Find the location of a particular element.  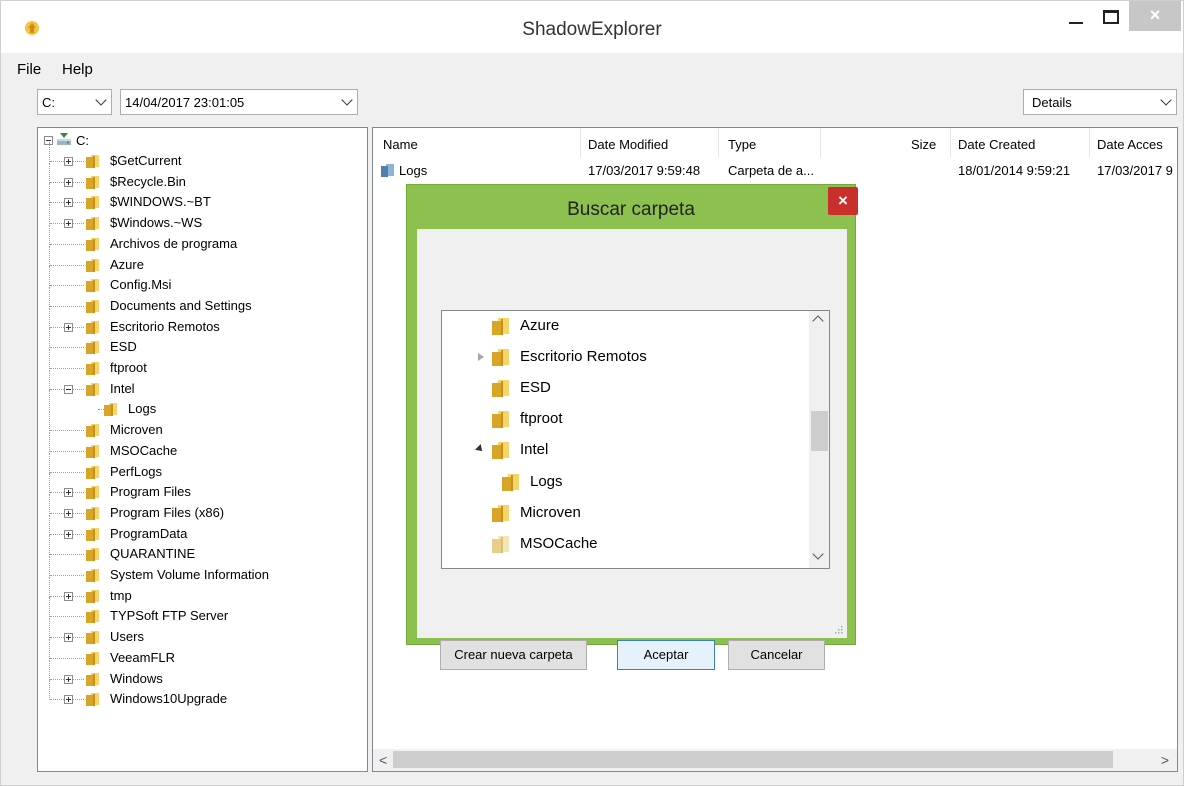

ok-button: Aceptar is located at coordinates (666, 655).